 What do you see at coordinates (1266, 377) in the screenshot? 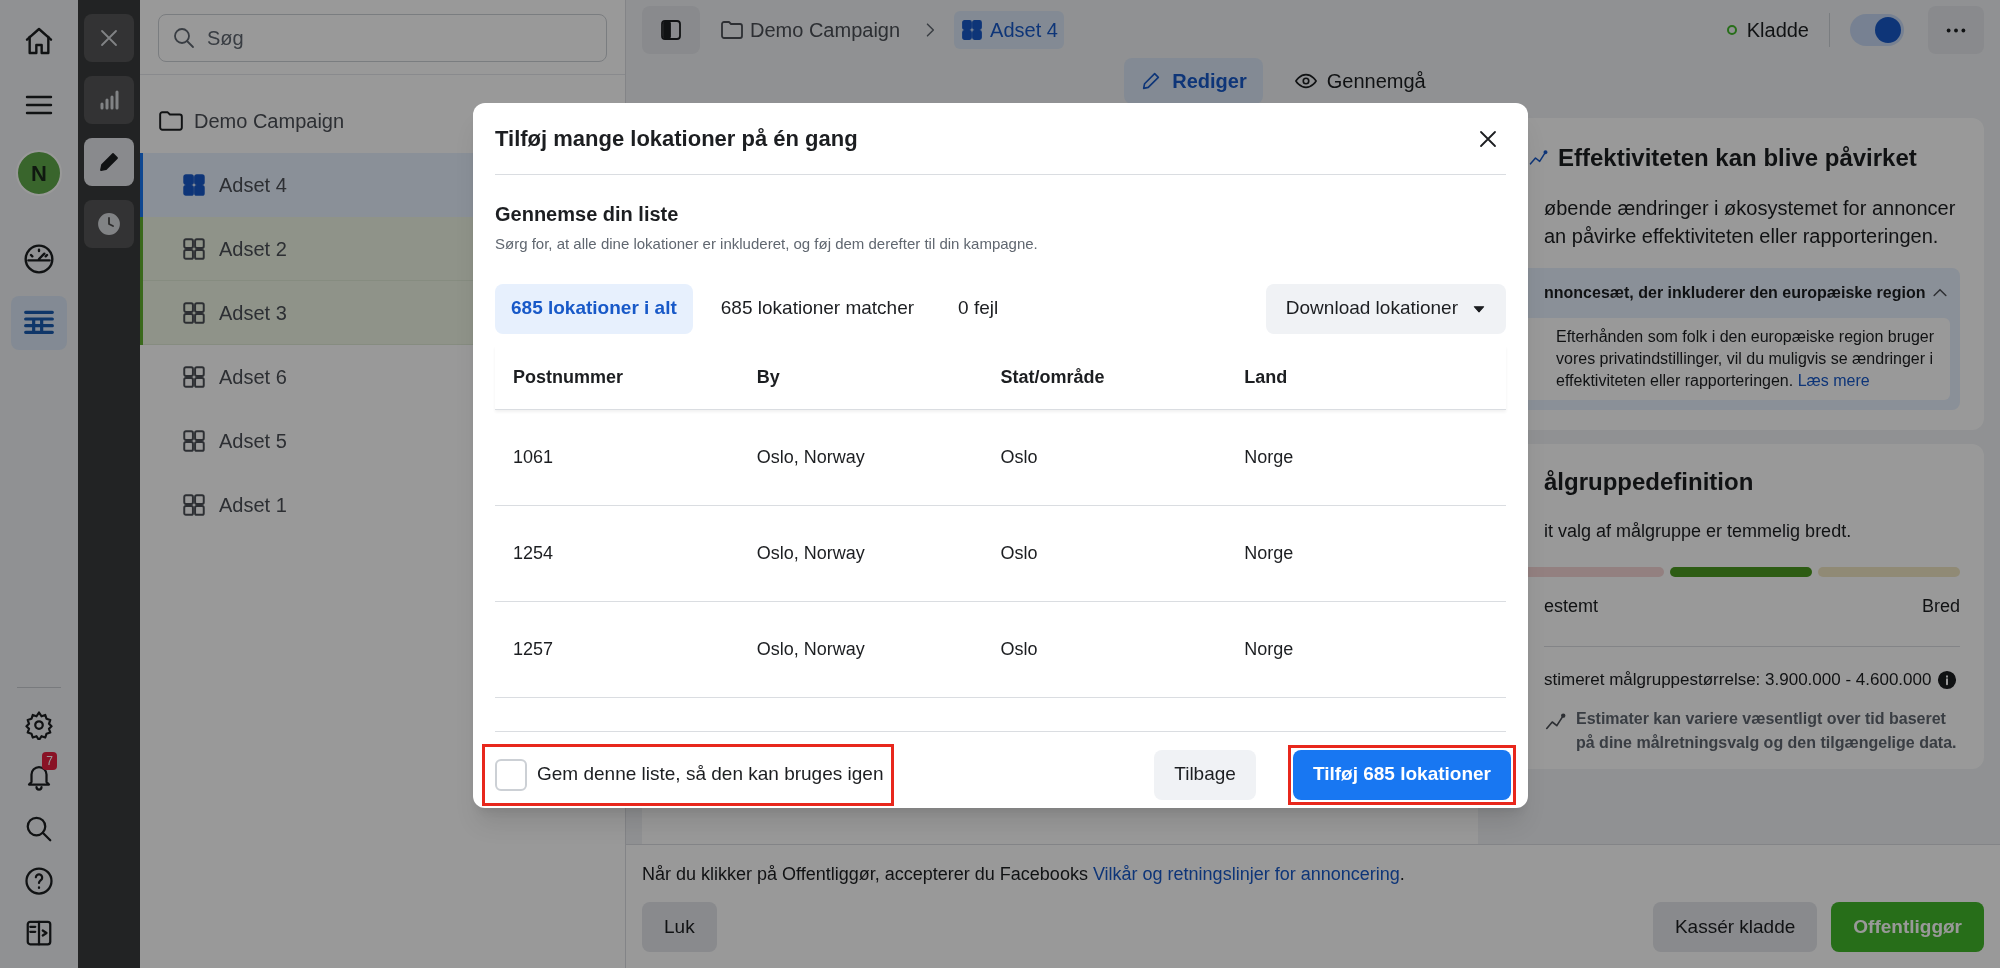
I see `column-header: Land` at bounding box center [1266, 377].